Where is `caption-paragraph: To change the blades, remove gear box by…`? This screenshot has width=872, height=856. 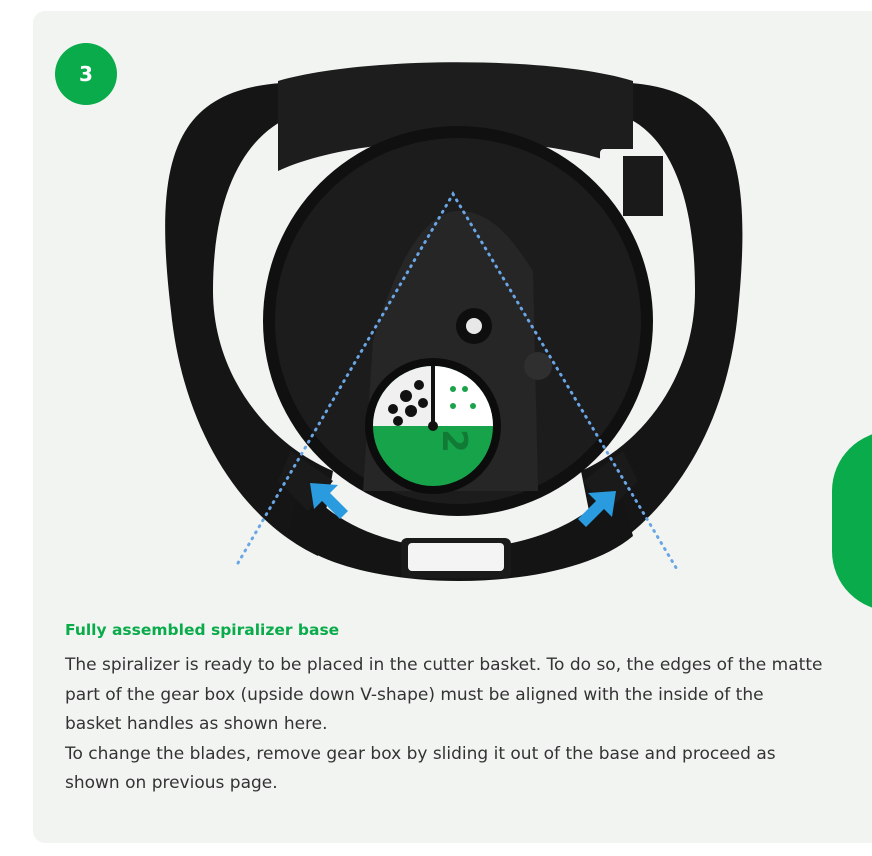 caption-paragraph: To change the blades, remove gear box by… is located at coordinates (420, 768).